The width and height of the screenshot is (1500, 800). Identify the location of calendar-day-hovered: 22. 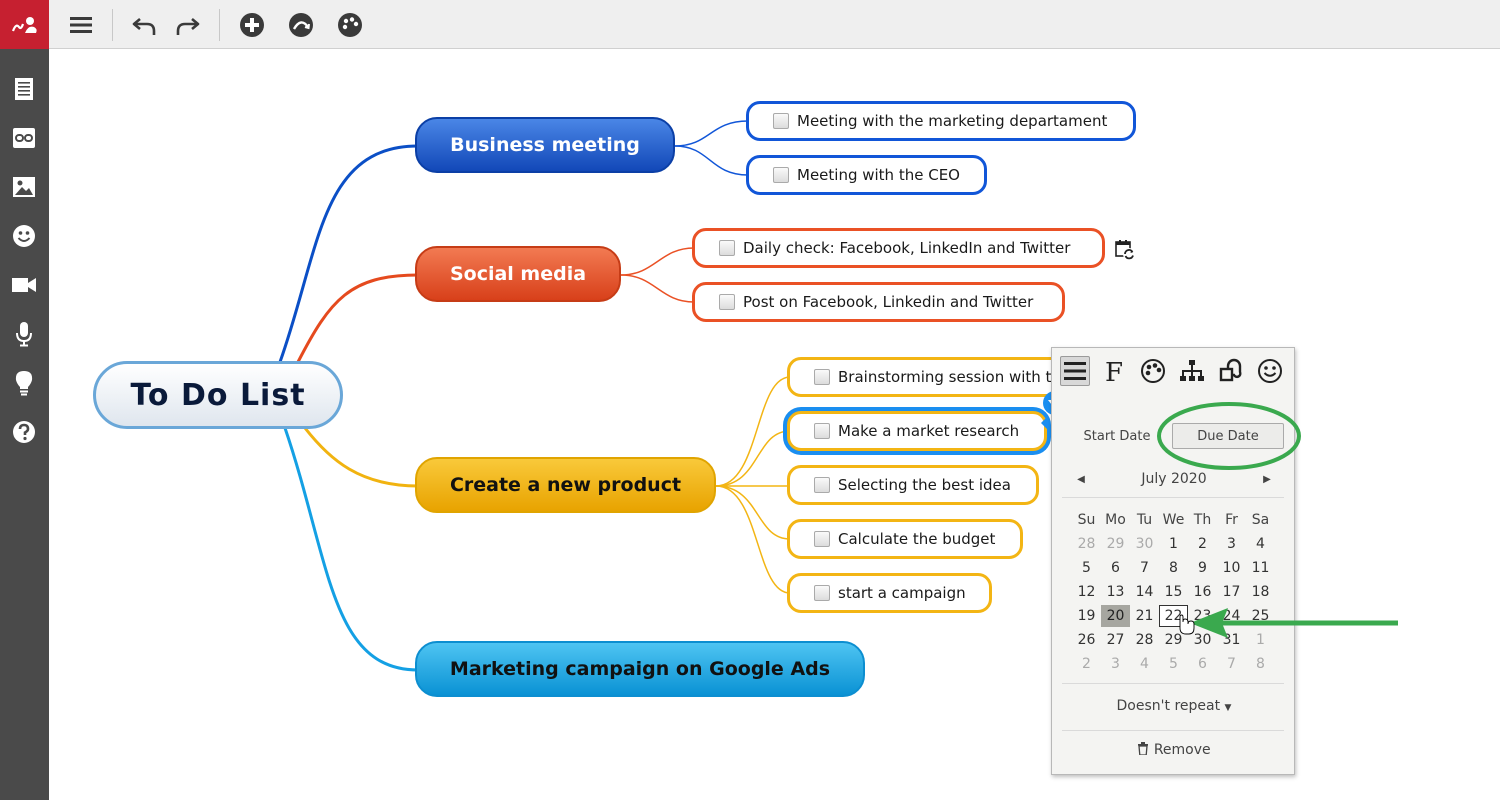
(1173, 616).